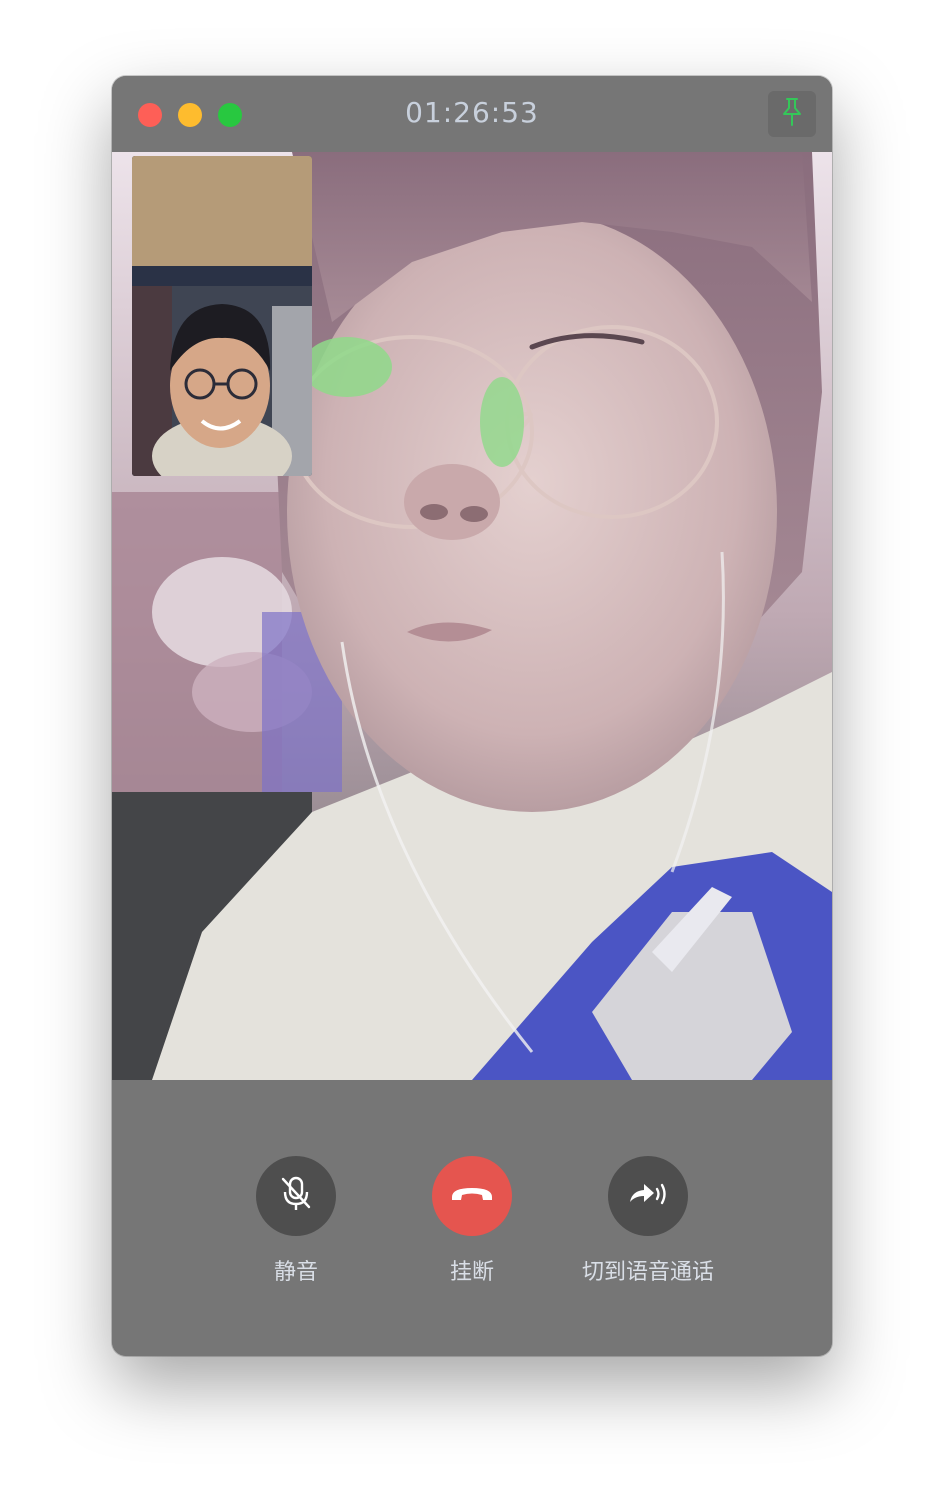 The height and width of the screenshot is (1504, 944). Describe the element at coordinates (471, 1272) in the screenshot. I see `hangup-label: 挂断` at that location.